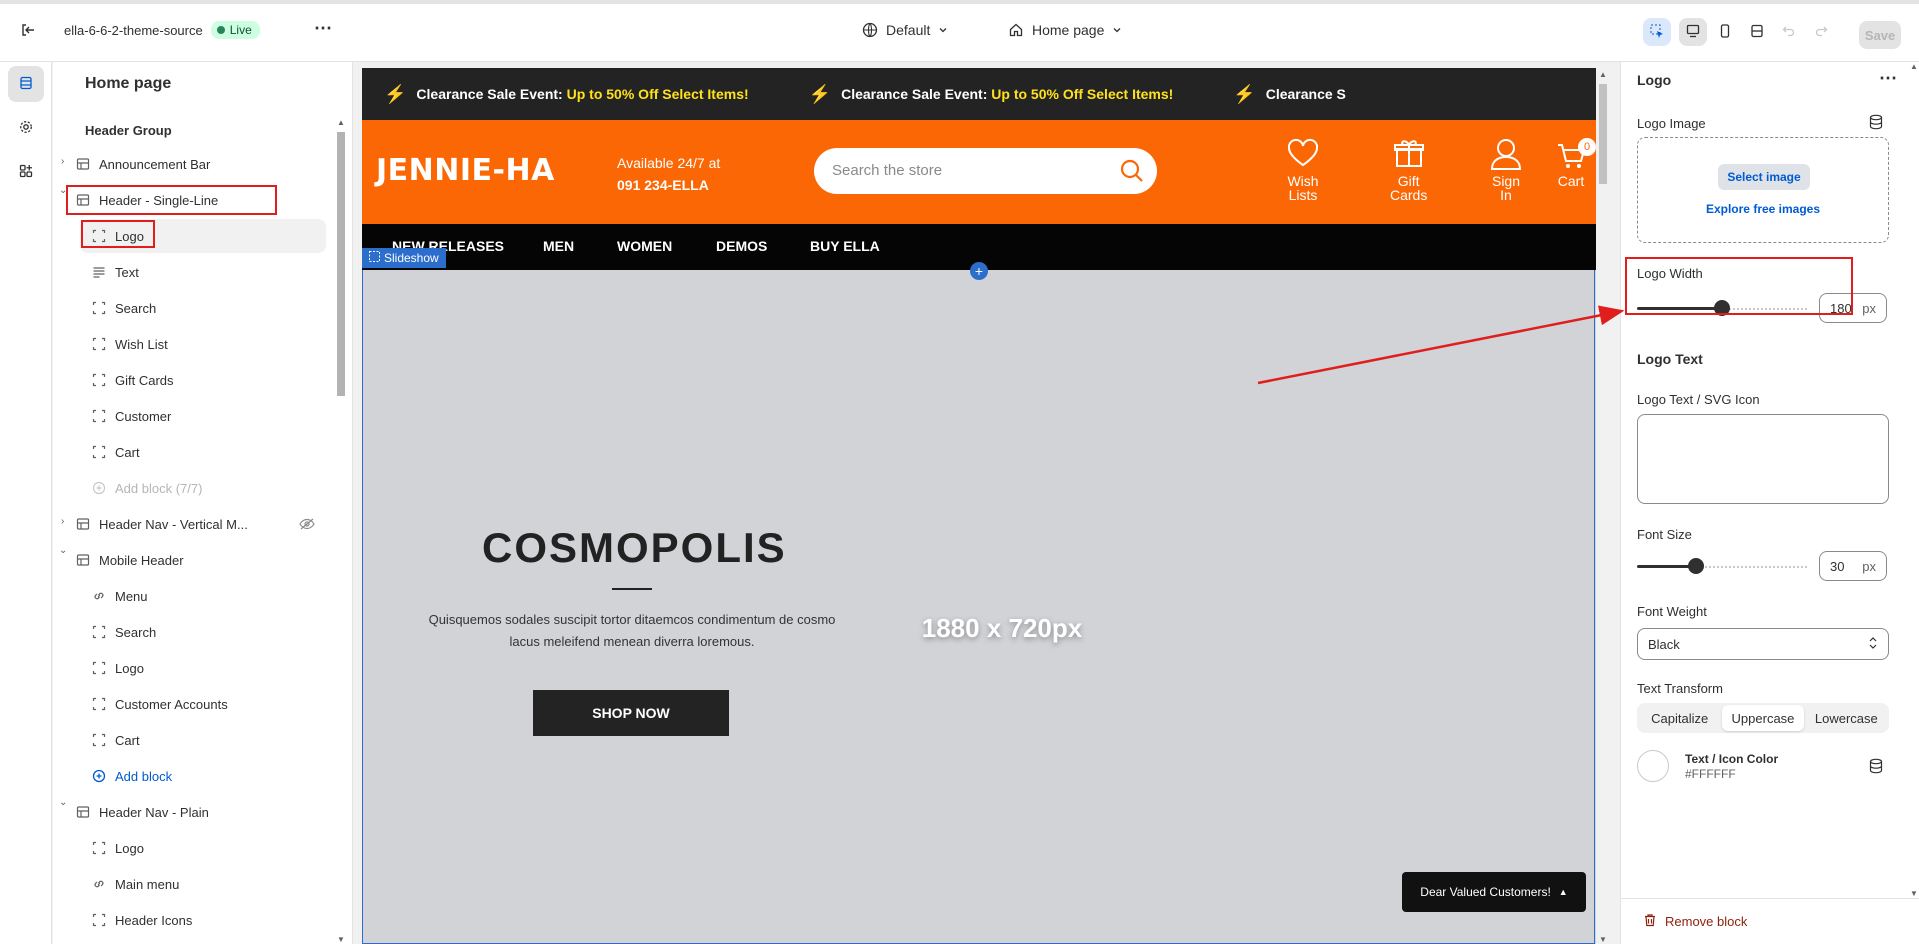  What do you see at coordinates (558, 246) in the screenshot?
I see `nav-men: MEN` at bounding box center [558, 246].